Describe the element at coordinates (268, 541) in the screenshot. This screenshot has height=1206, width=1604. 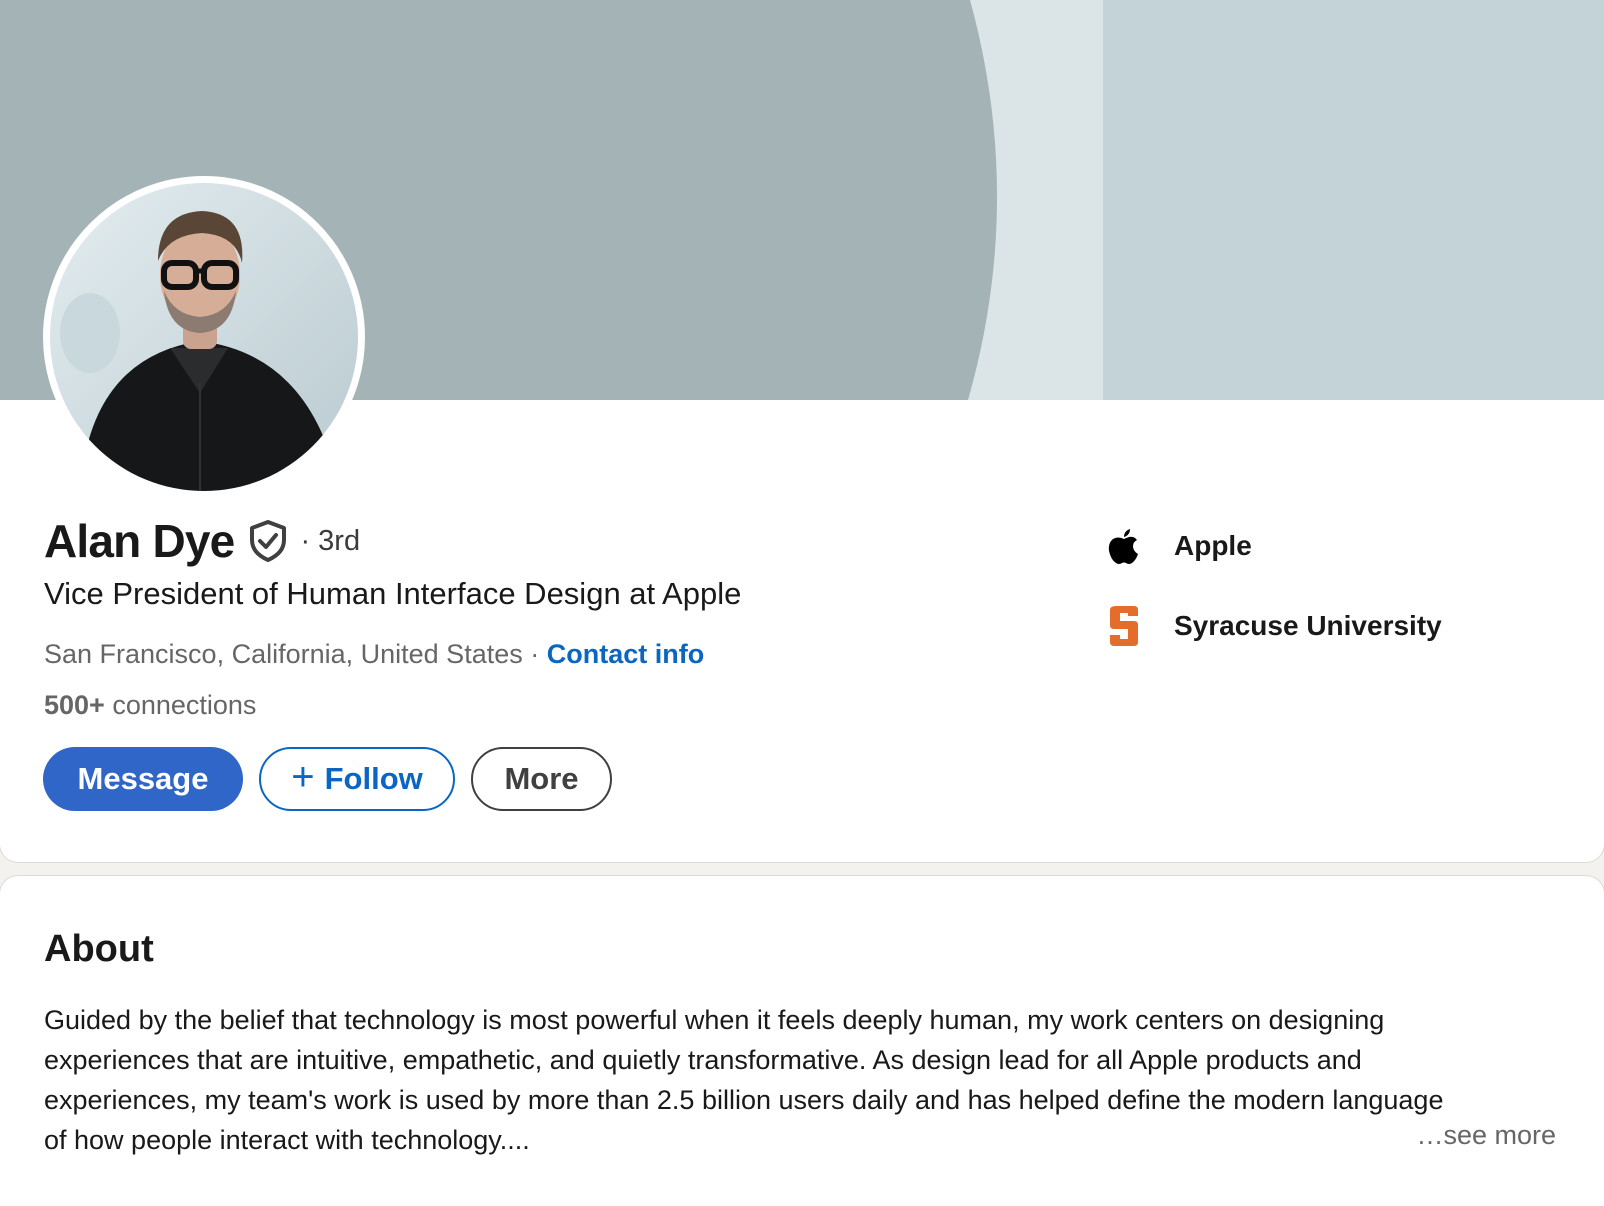
I see `verified-shield-icon` at that location.